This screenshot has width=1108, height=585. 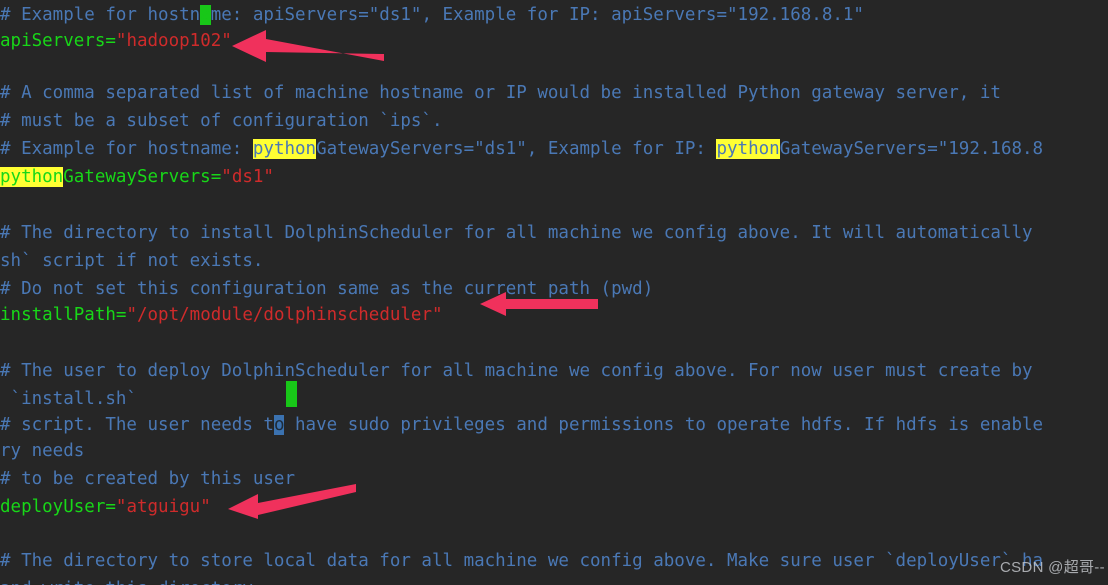 I want to click on comment-text: ry needs, so click(x=42, y=451).